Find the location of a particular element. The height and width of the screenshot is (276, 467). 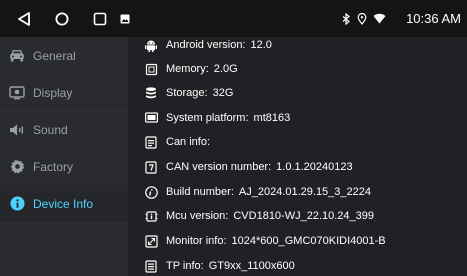

info-value: mt8163 is located at coordinates (272, 118).